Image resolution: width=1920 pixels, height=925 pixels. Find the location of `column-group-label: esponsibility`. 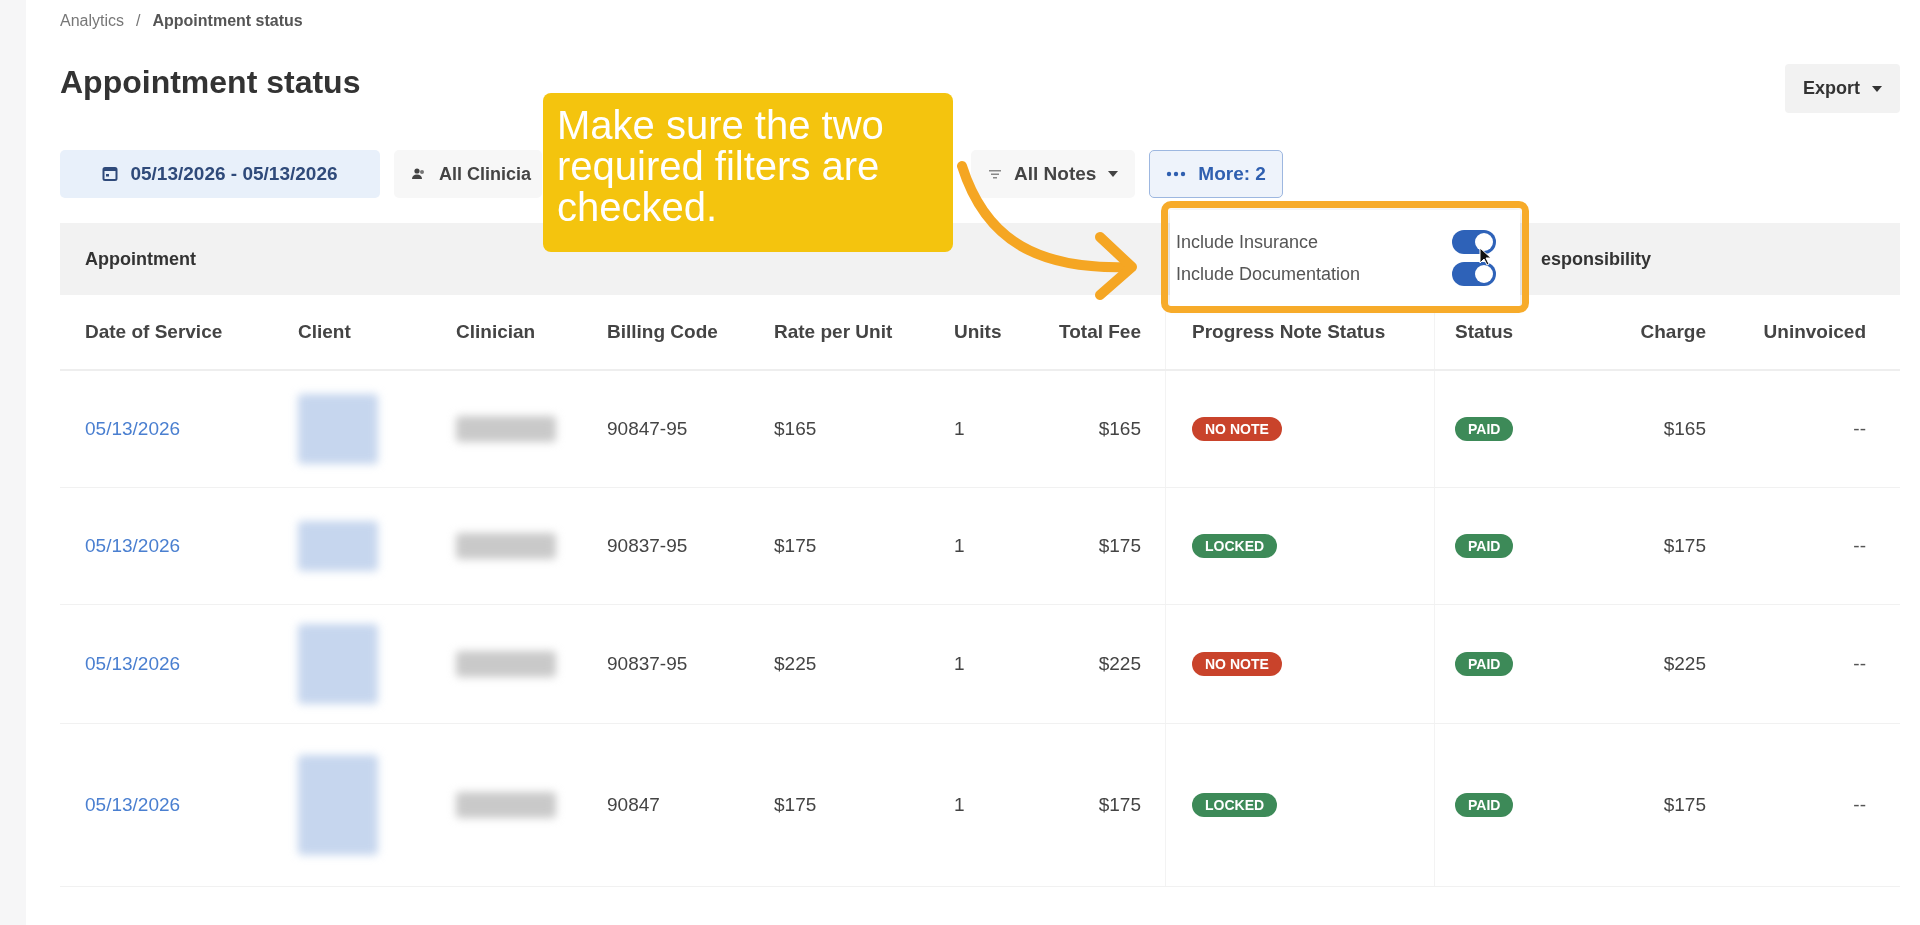

column-group-label: esponsibility is located at coordinates (1596, 259).